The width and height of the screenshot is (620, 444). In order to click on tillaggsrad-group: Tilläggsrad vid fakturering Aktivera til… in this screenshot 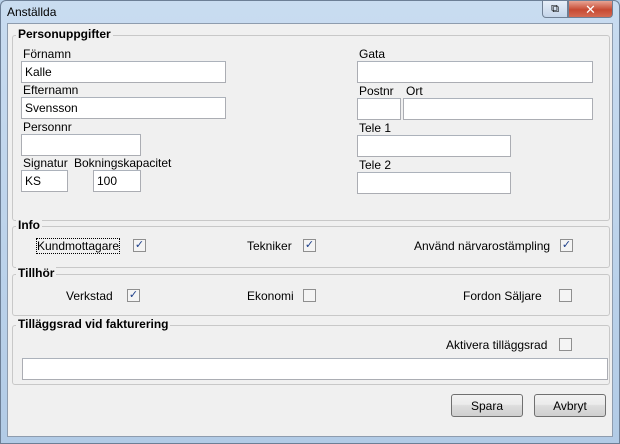, I will do `click(311, 351)`.